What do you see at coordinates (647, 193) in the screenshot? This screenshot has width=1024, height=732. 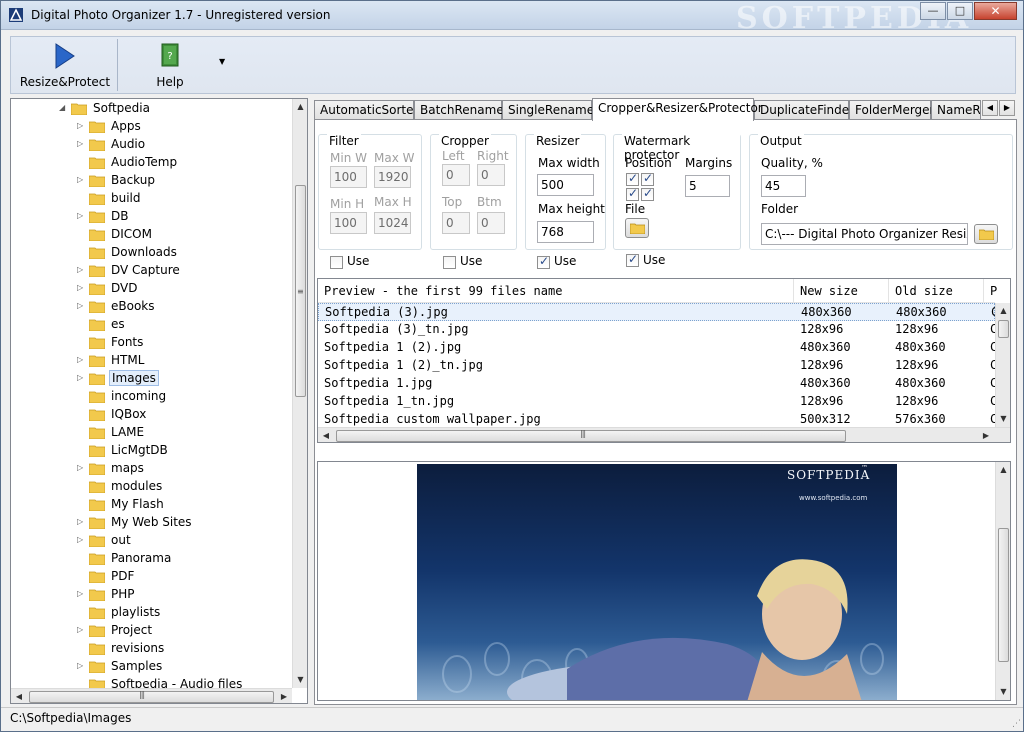 I see `position-bottom-right-checkbox` at bounding box center [647, 193].